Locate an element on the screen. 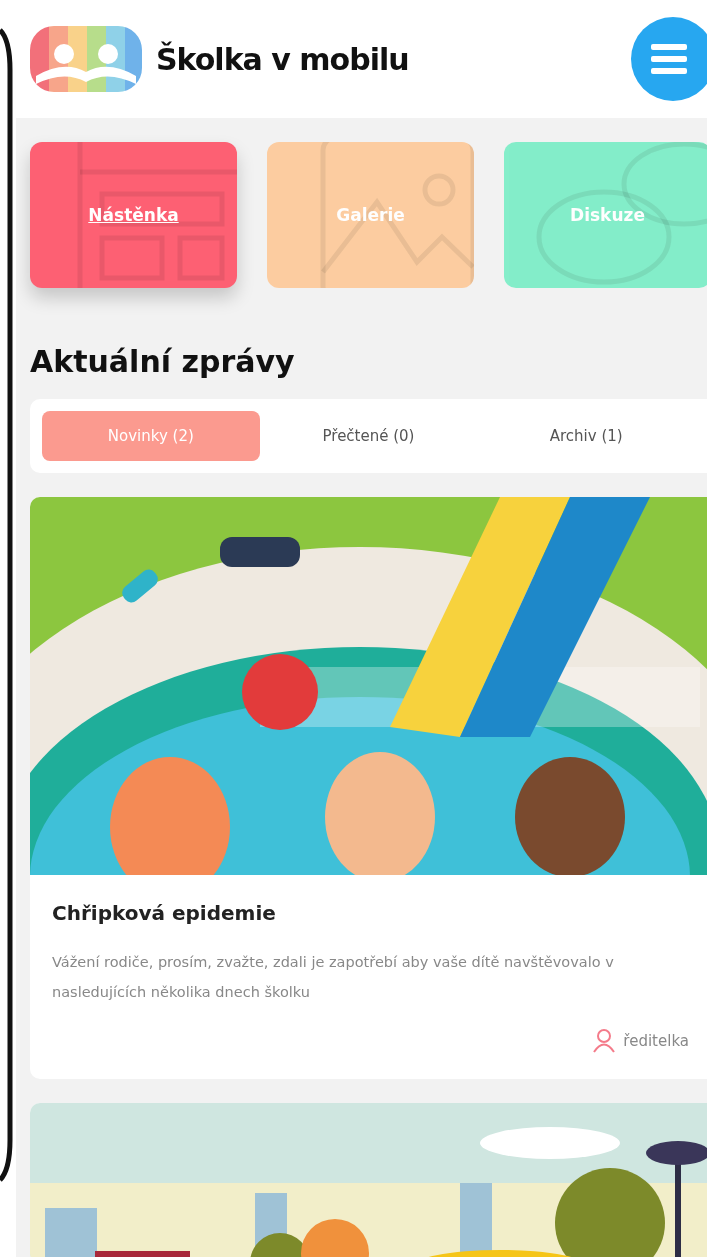 This screenshot has height=1257, width=707. tab: Archiv (1) is located at coordinates (586, 436).